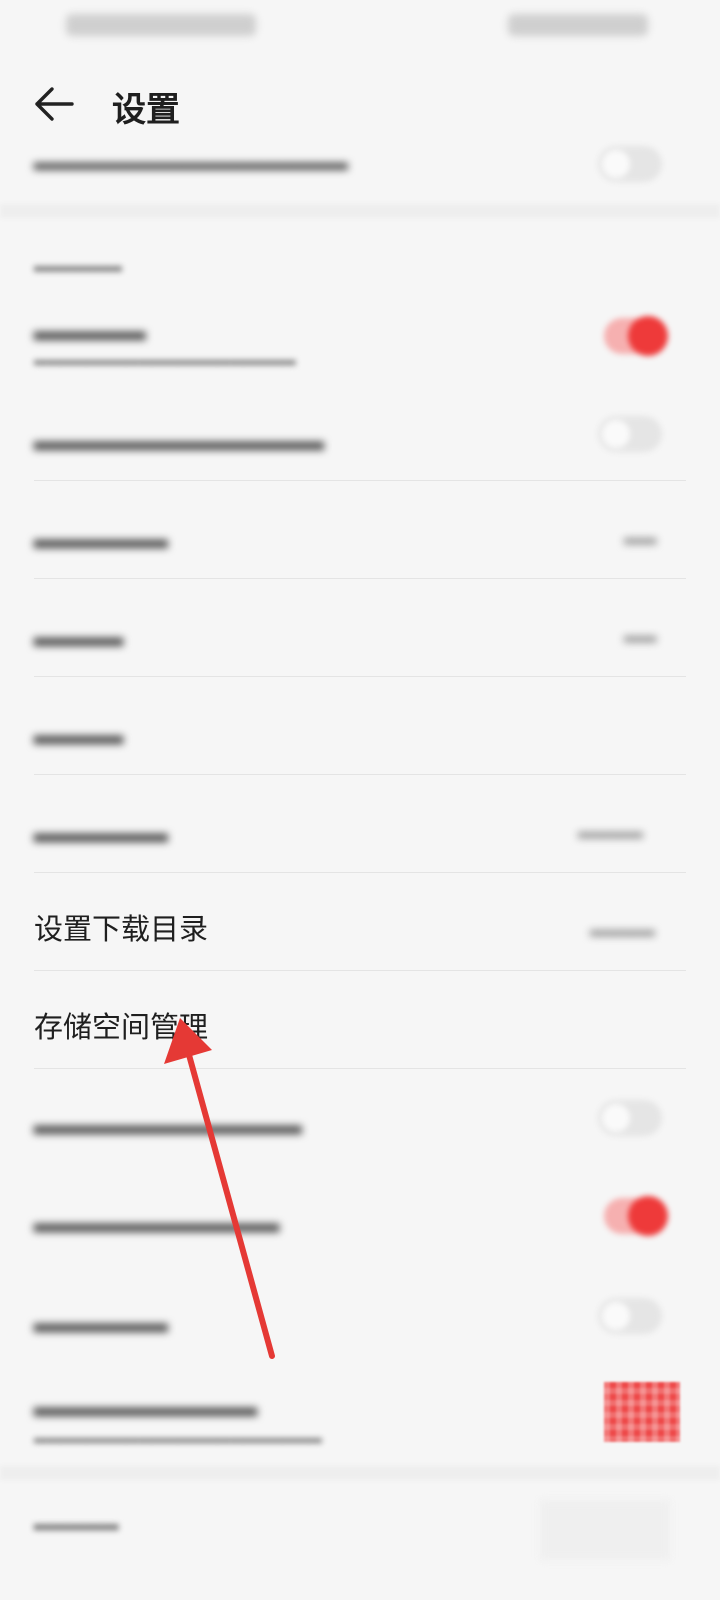 The height and width of the screenshot is (1600, 720). Describe the element at coordinates (156, 1215) in the screenshot. I see `blurred-setting-row-10: ▂▂▂▂▂▂▂▂▂▂▂` at that location.